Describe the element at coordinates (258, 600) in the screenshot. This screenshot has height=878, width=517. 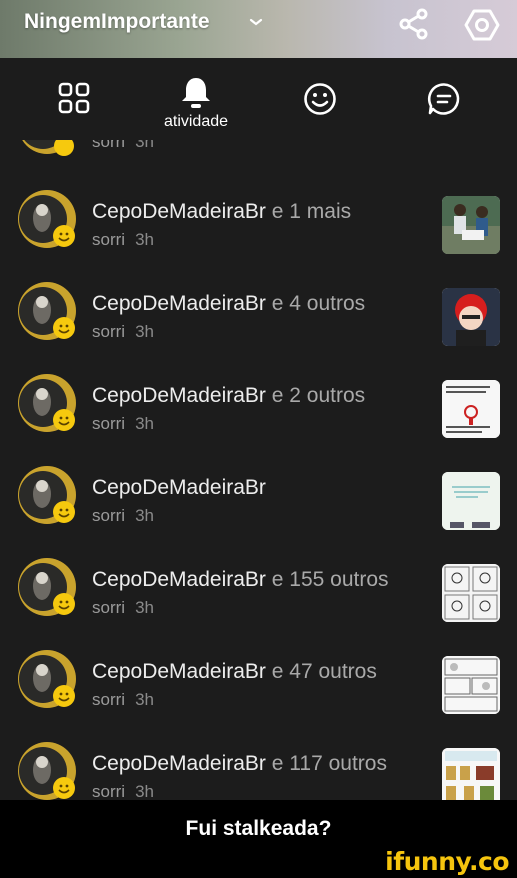
I see `list-item: CepoDeMadeiraBr e 155 outros sorri 3h` at that location.